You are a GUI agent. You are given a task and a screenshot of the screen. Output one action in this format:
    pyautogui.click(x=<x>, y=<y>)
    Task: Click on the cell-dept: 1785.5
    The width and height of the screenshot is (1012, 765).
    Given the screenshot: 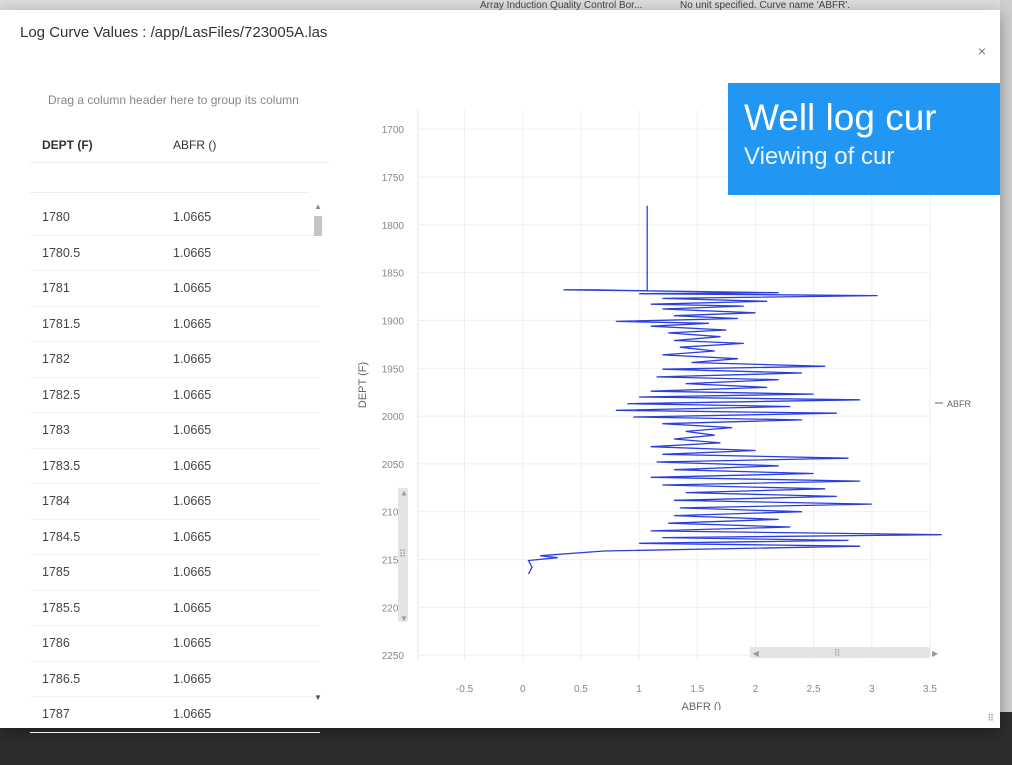 What is the action you would take?
    pyautogui.click(x=61, y=607)
    